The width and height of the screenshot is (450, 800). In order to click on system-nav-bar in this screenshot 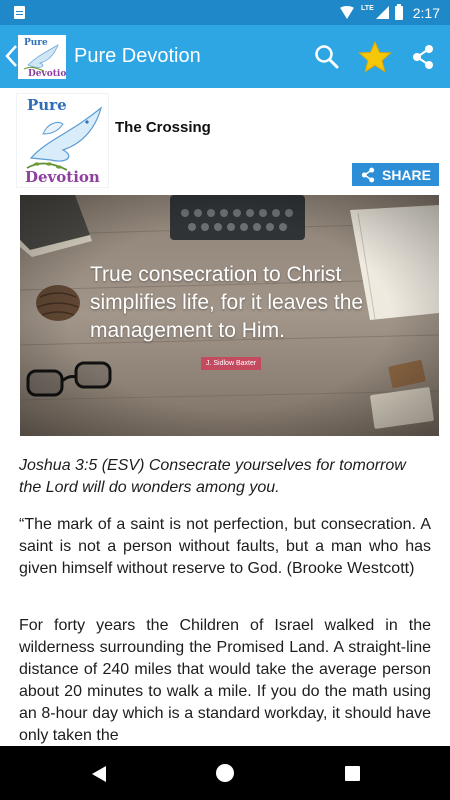, I will do `click(225, 773)`.